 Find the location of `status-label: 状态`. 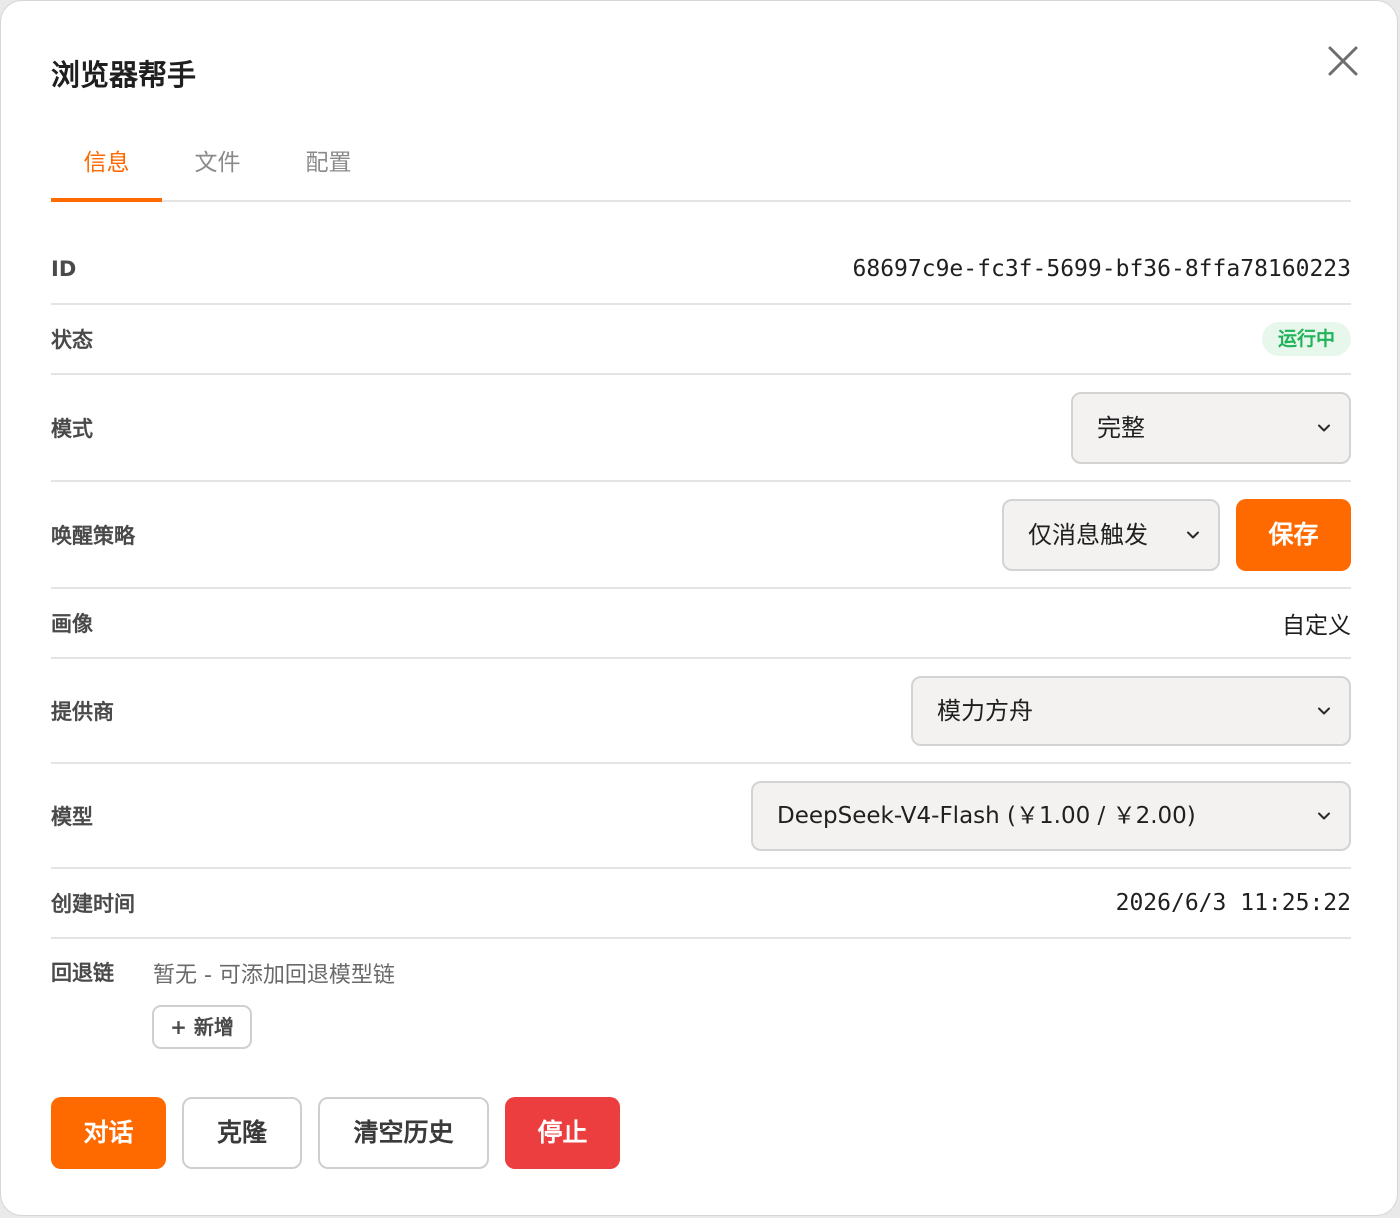

status-label: 状态 is located at coordinates (72, 340).